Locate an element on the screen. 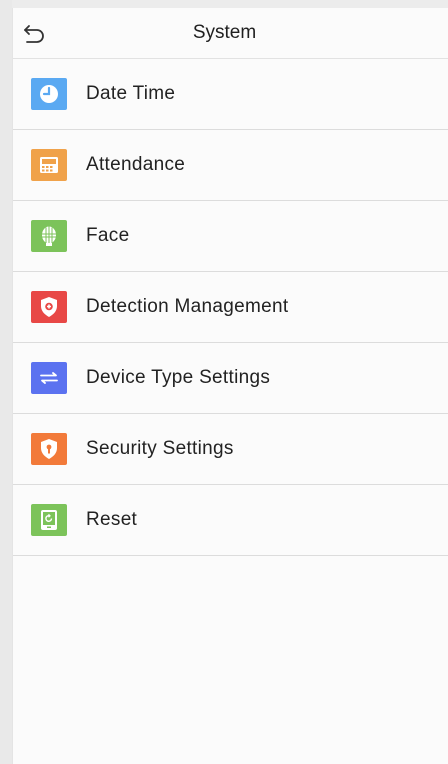 The width and height of the screenshot is (448, 764). menu-item-label: Device Type Settings is located at coordinates (178, 377).